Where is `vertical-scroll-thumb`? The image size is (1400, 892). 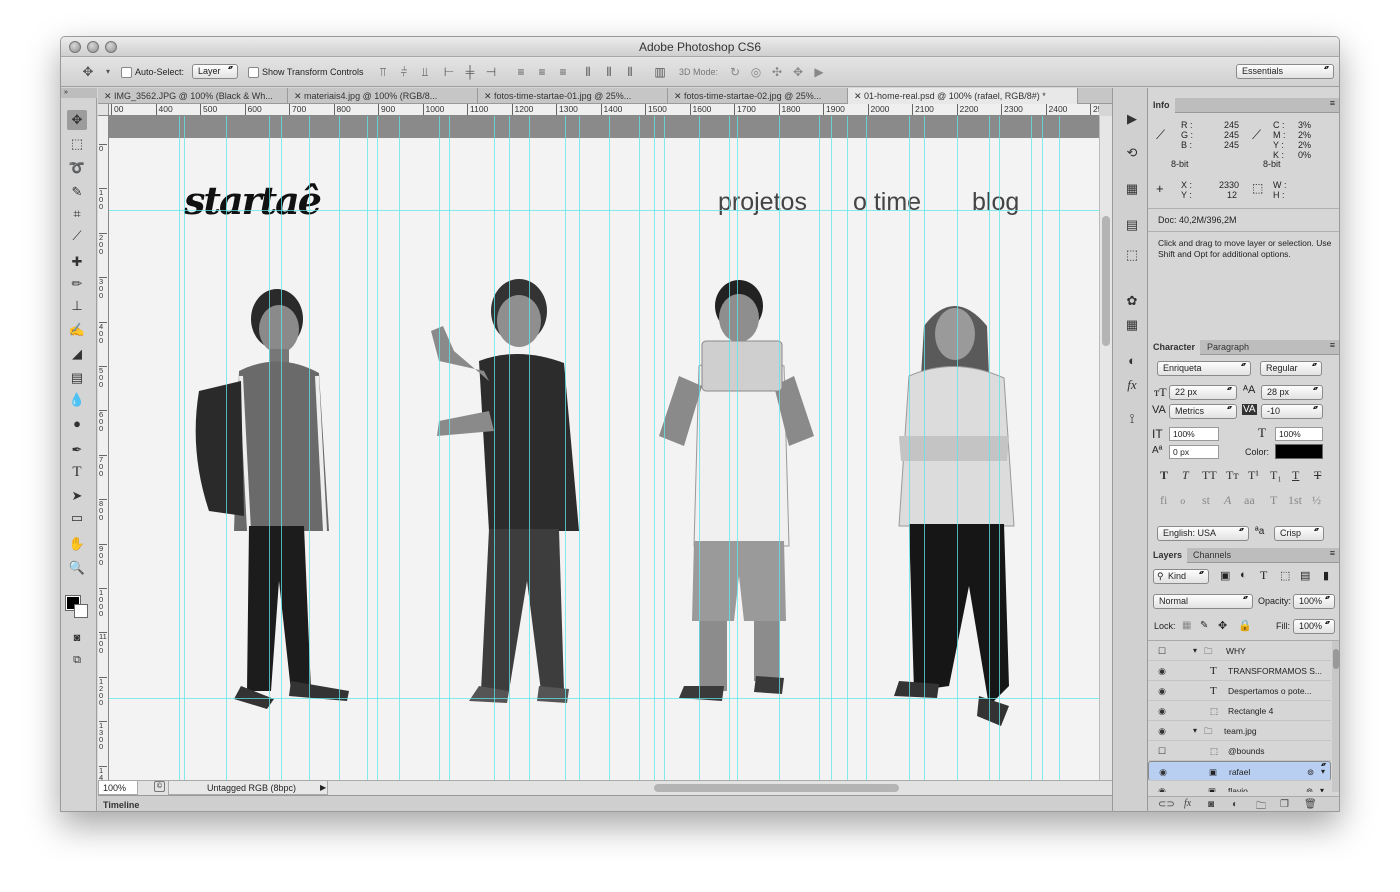 vertical-scroll-thumb is located at coordinates (1106, 281).